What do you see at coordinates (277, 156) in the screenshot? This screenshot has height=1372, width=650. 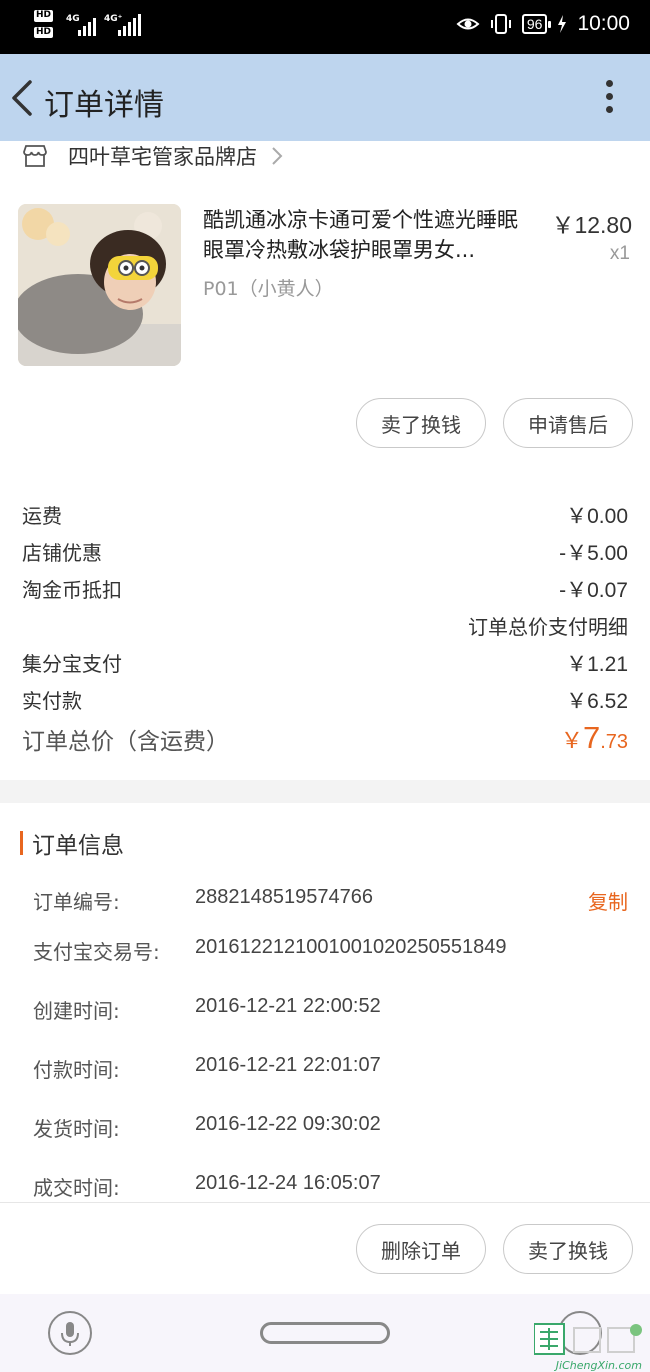 I see `chevron-right-icon` at bounding box center [277, 156].